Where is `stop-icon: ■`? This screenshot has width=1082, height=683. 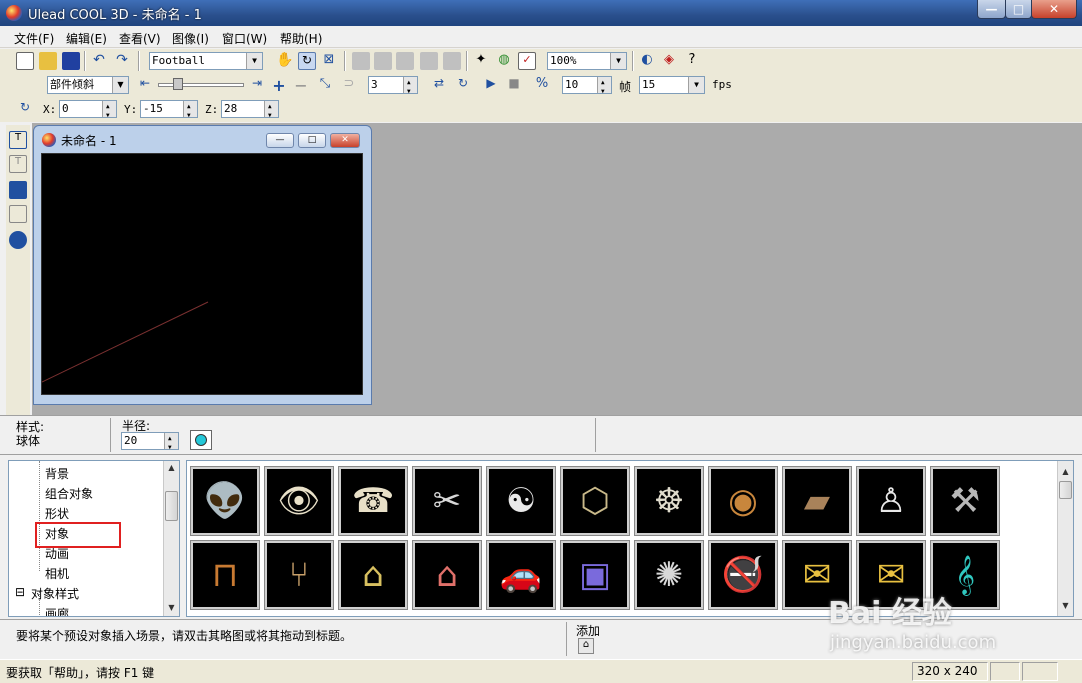
stop-icon: ■ is located at coordinates (514, 85).